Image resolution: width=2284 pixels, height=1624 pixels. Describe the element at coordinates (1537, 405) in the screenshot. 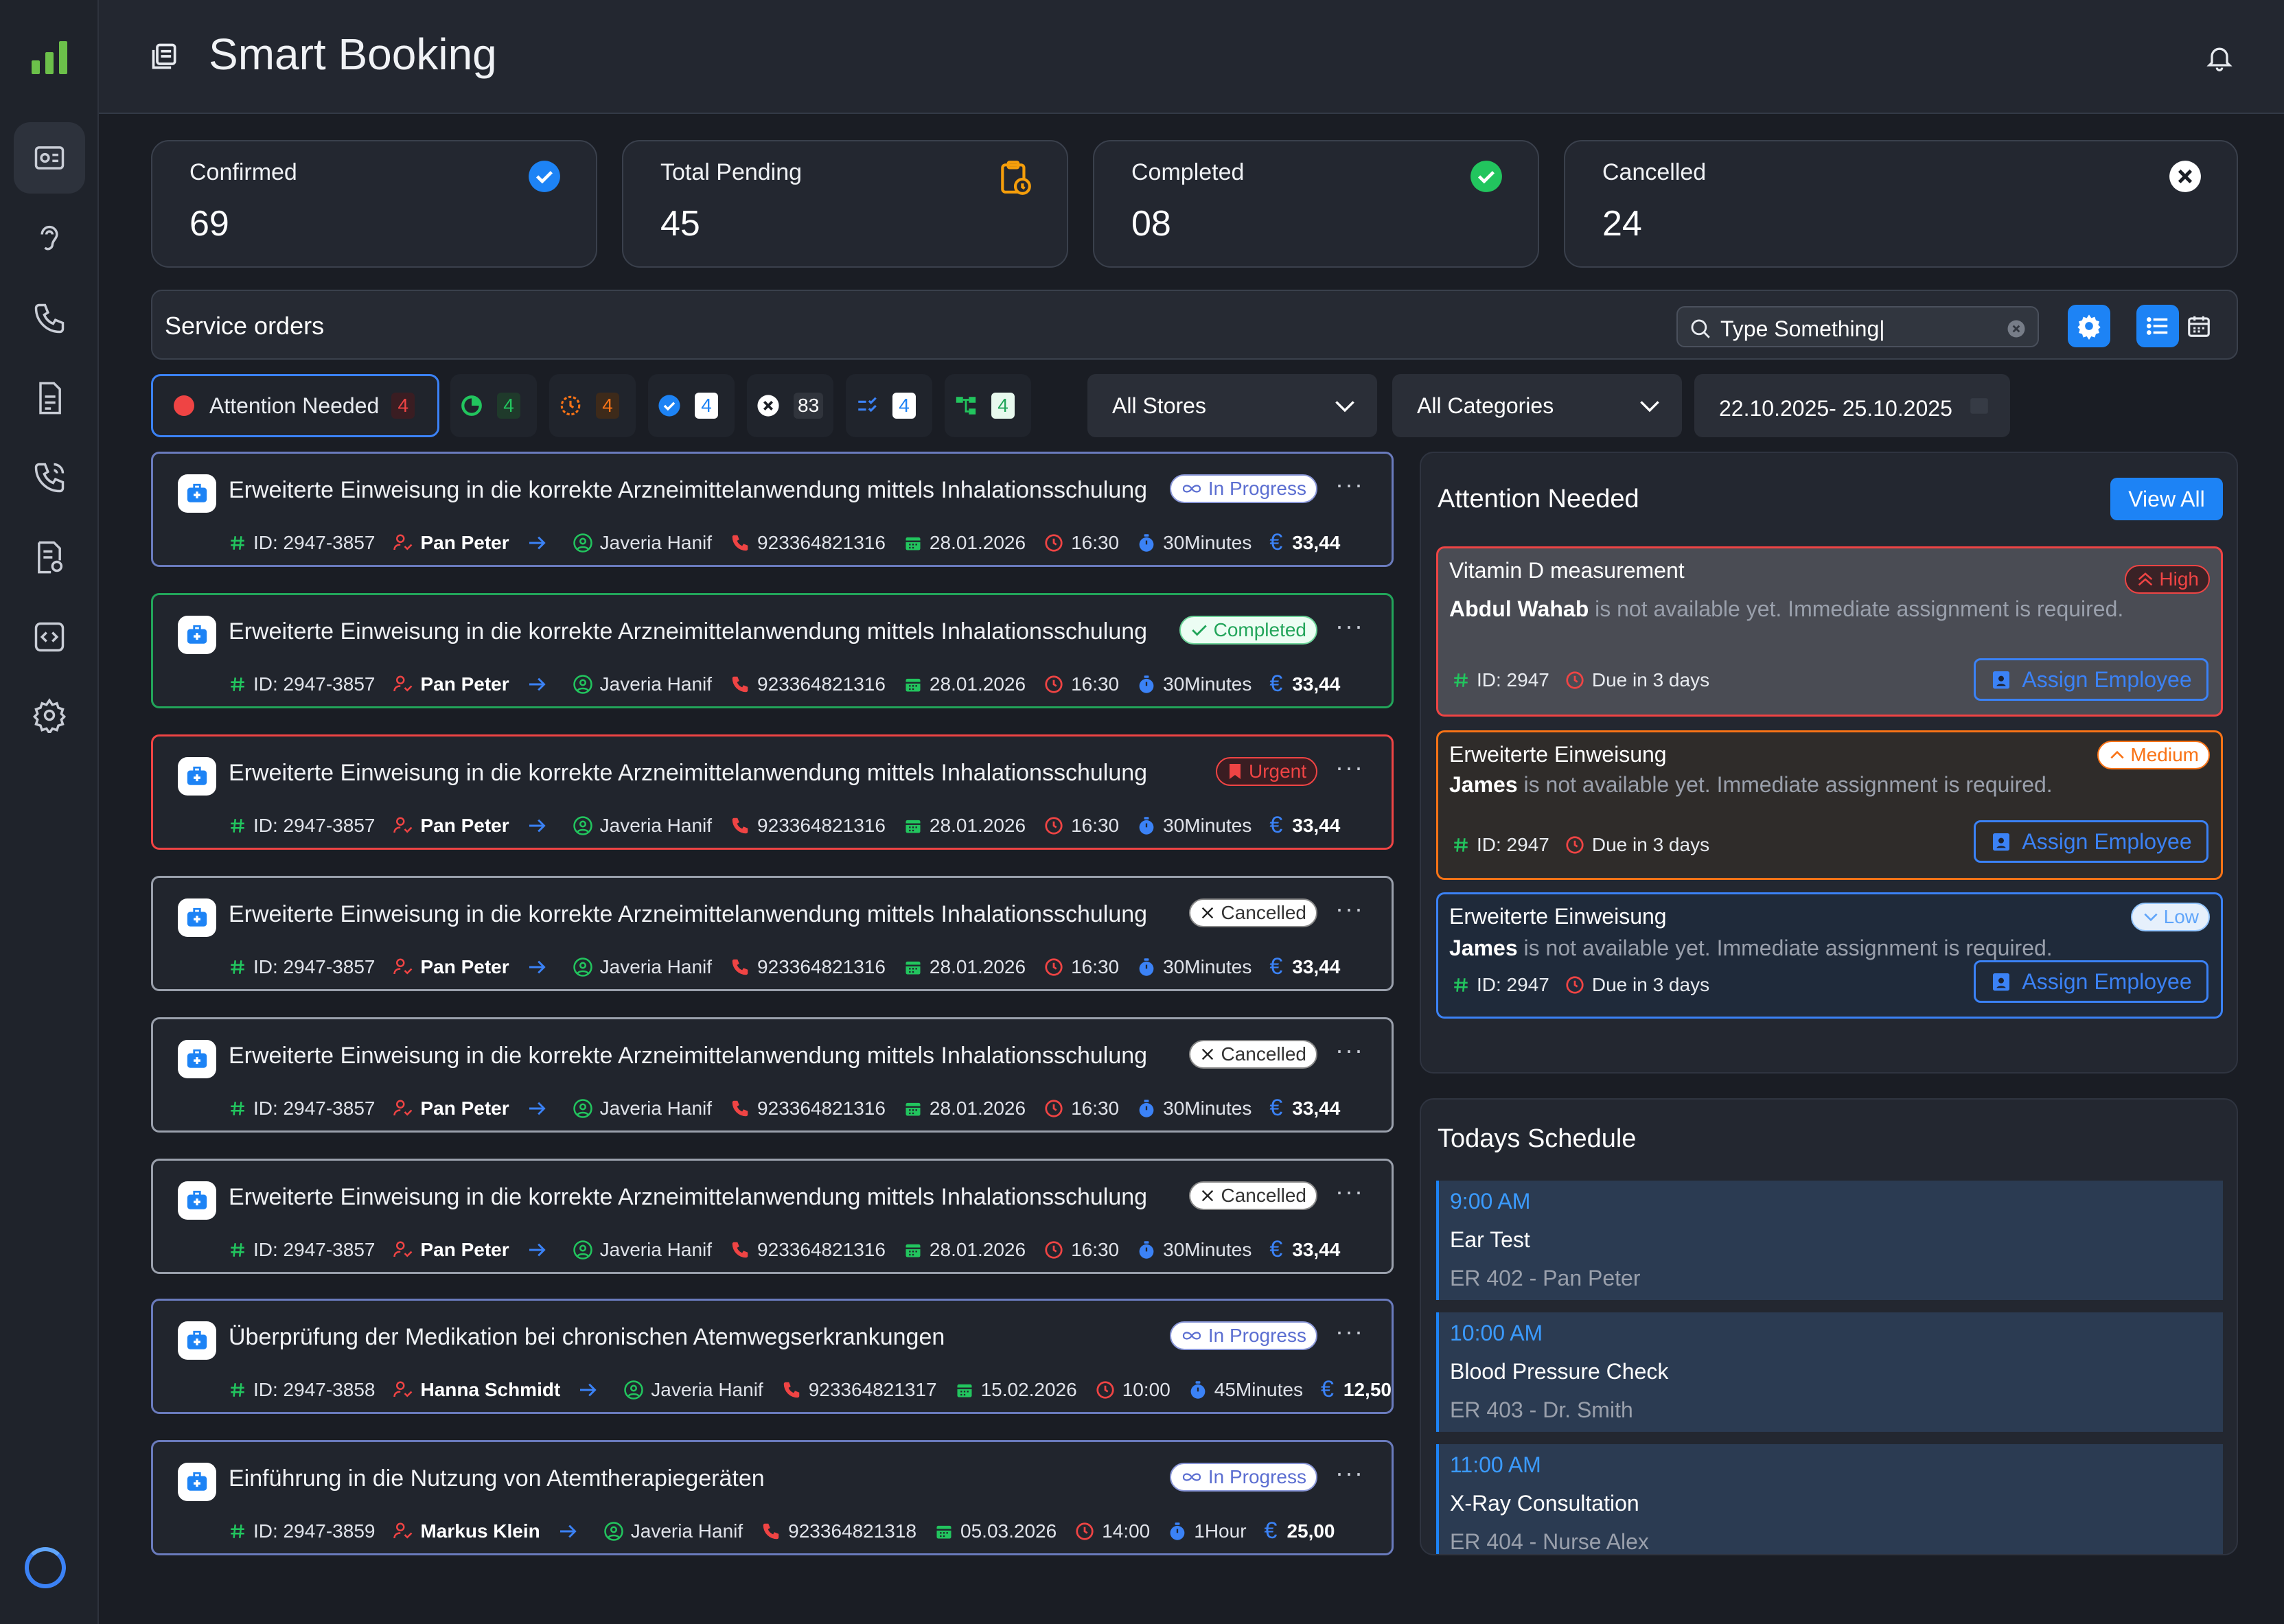

I see `categories-dropdown: All Categories` at that location.